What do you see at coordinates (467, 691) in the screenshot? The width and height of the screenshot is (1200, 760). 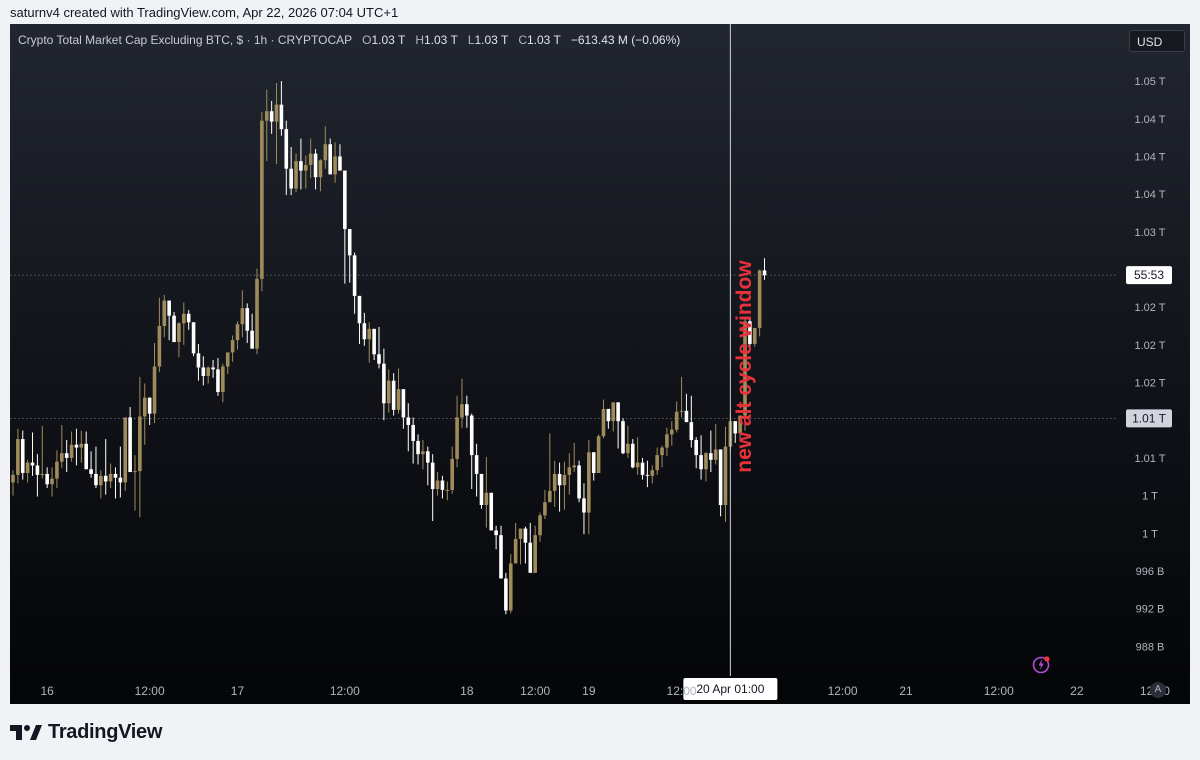 I see `x-tick-label: 18` at bounding box center [467, 691].